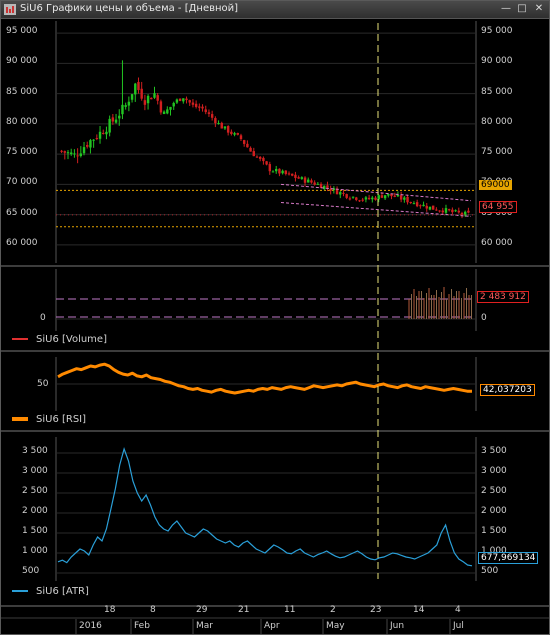 The width and height of the screenshot is (550, 635). Describe the element at coordinates (22, 242) in the screenshot. I see `price-tick-left: 60 000` at that location.